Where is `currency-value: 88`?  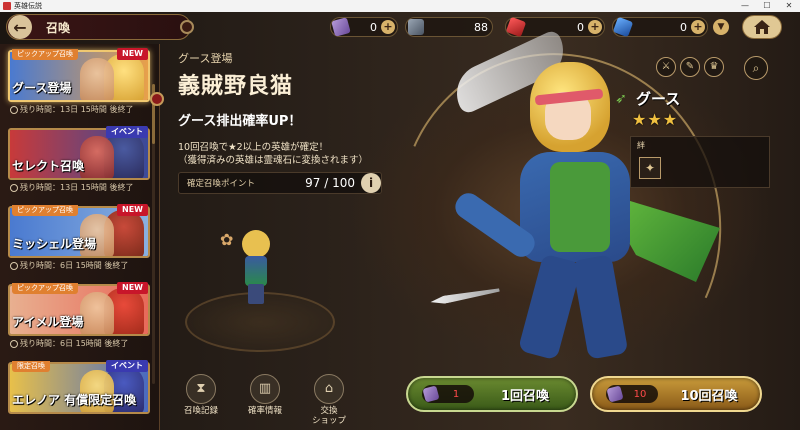
currency-value: 88 is located at coordinates (481, 27).